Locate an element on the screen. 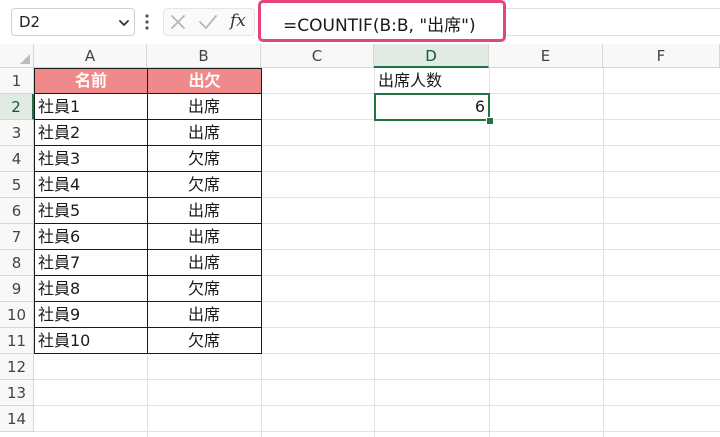  row-header-4: 4 is located at coordinates (17, 159).